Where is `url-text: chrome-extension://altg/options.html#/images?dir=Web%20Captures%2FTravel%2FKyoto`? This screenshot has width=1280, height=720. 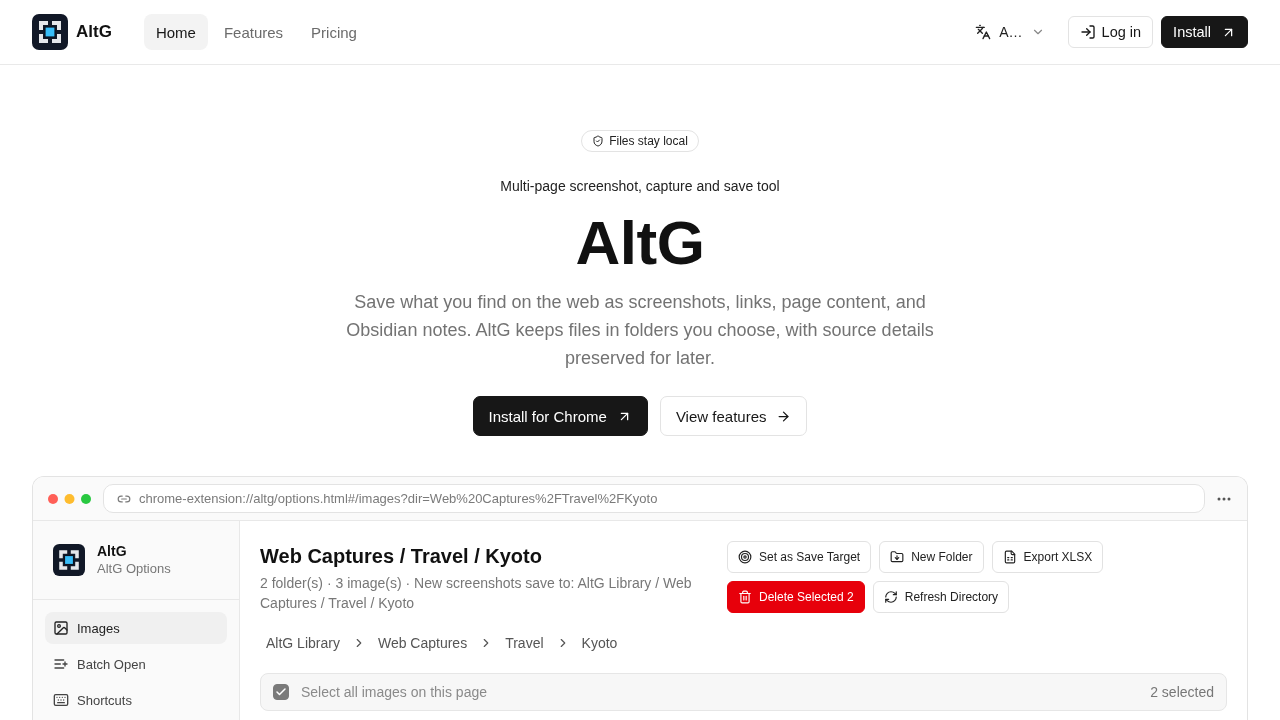
url-text: chrome-extension://altg/options.html#/images?dir=Web%20Captures%2FTravel%2FKyoto is located at coordinates (398, 498).